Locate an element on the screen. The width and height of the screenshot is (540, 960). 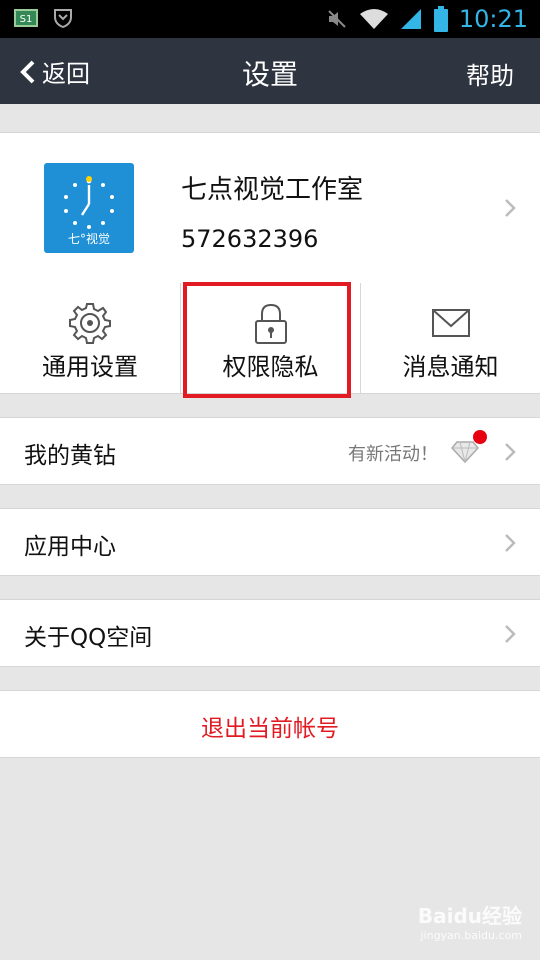
envelope-icon is located at coordinates (450, 323).